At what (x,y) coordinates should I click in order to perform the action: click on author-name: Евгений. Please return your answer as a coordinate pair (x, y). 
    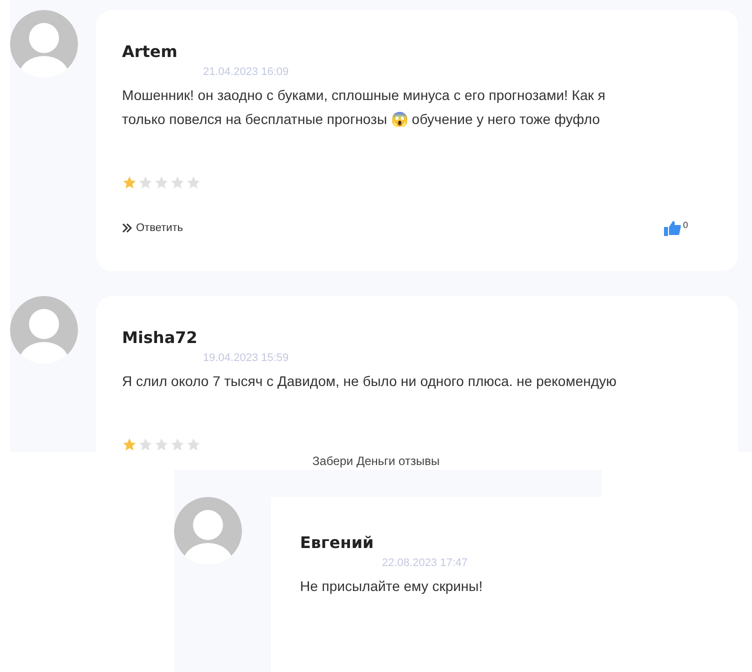
    Looking at the image, I should click on (337, 542).